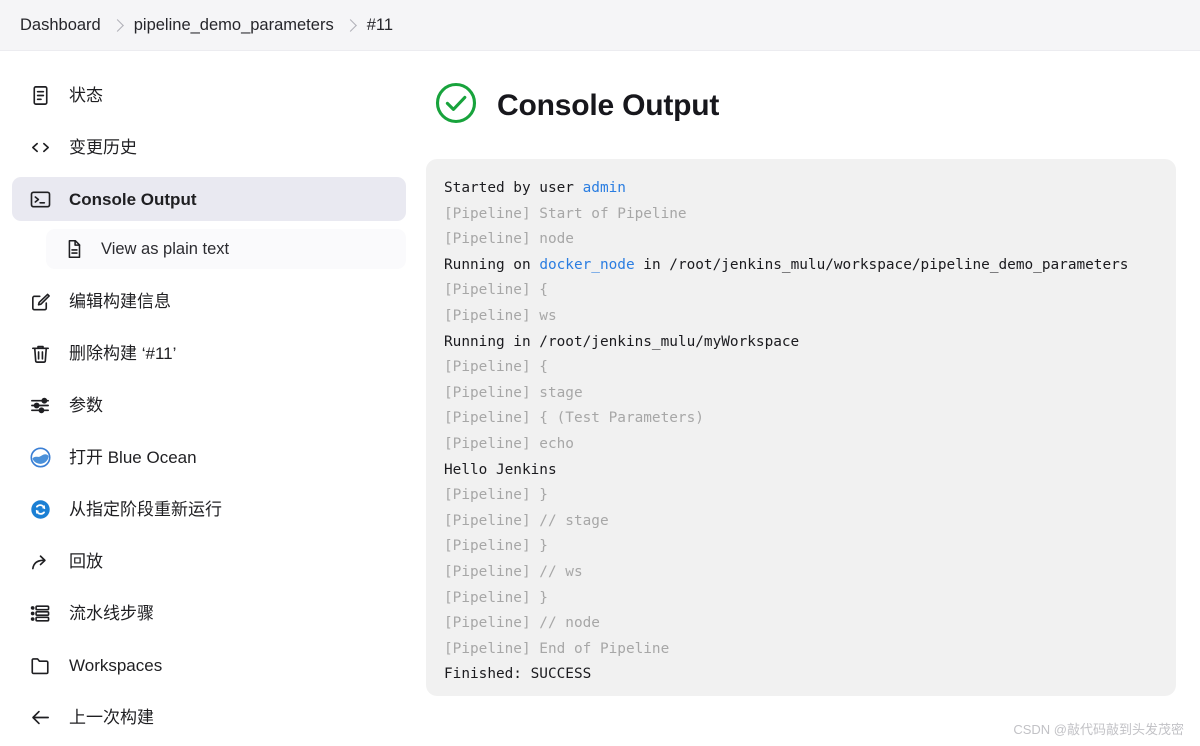 Image resolution: width=1200 pixels, height=746 pixels. I want to click on file-text-icon, so click(74, 249).